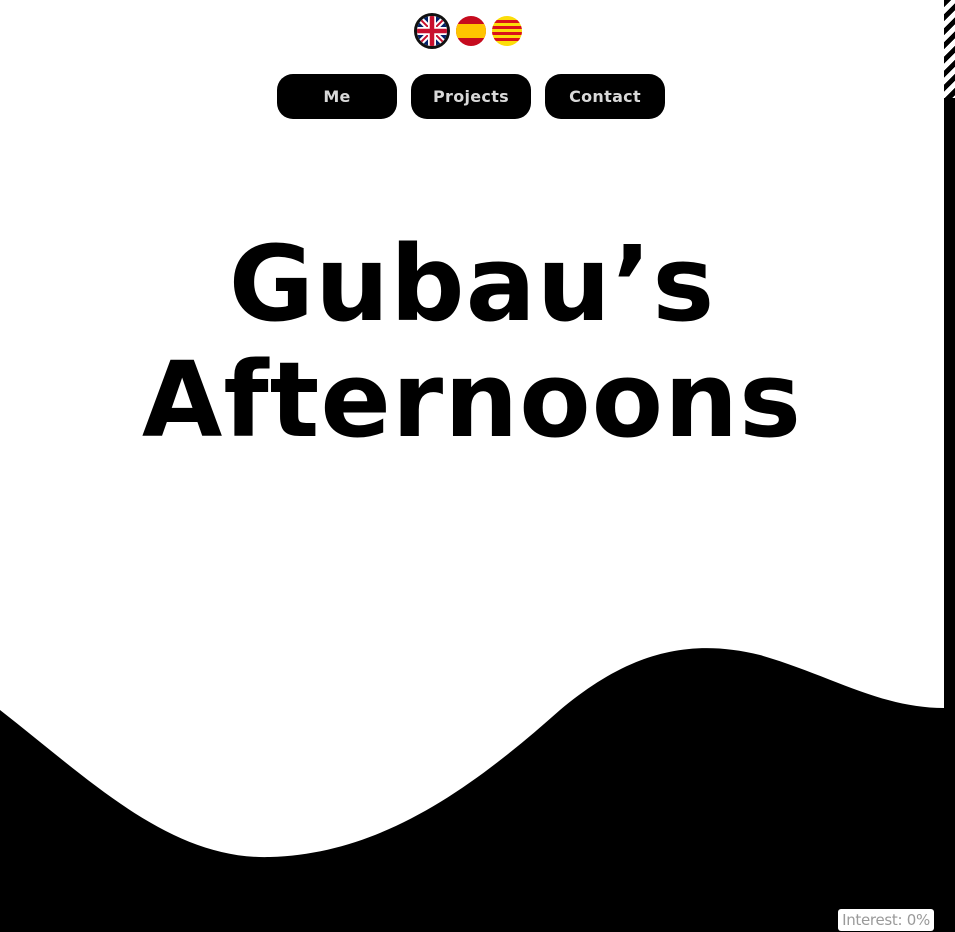  I want to click on me-button: Me, so click(337, 96).